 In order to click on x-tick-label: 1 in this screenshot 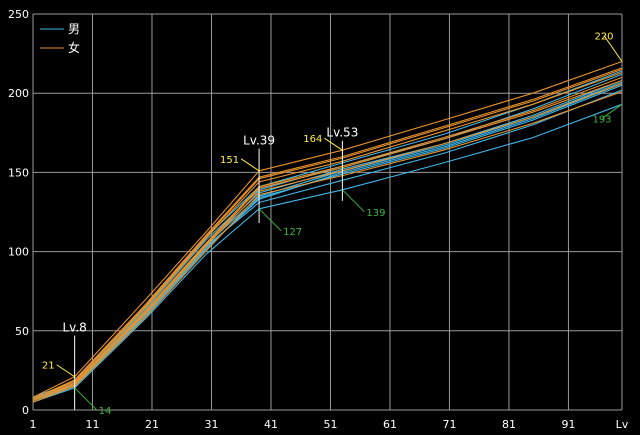, I will do `click(33, 424)`.